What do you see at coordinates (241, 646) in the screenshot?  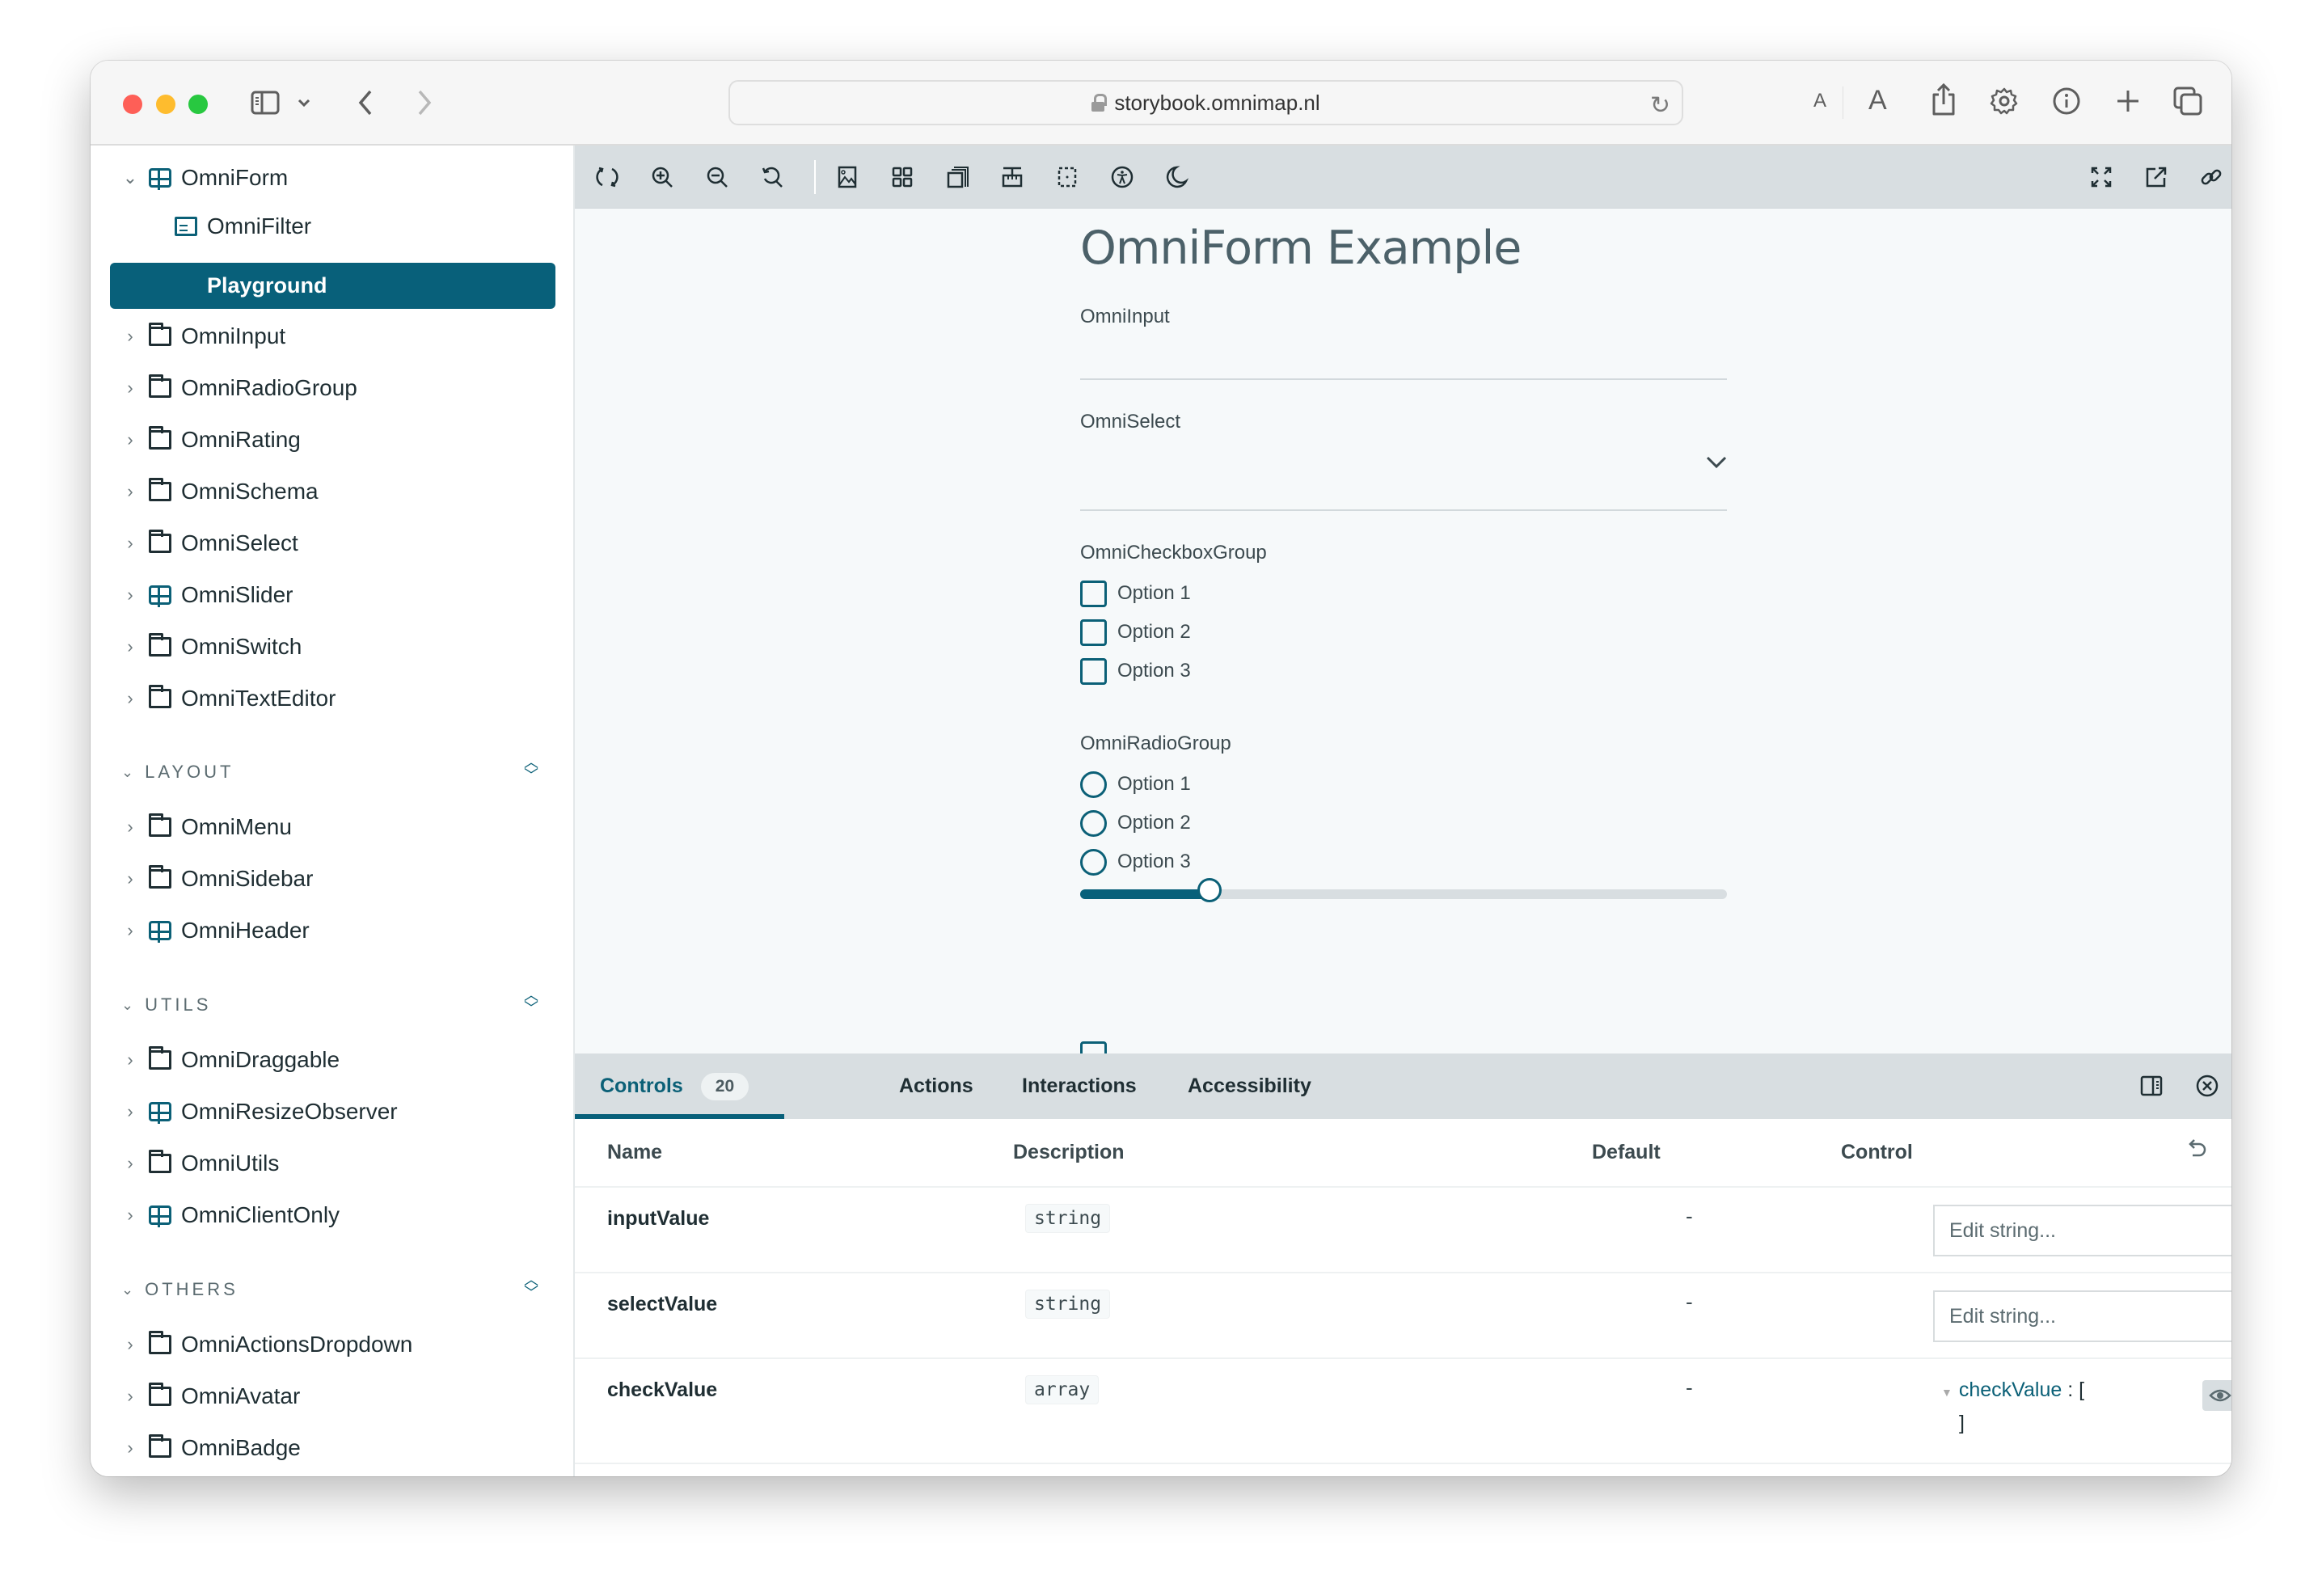 I see `sidebar-item-label: OmniSwitch` at bounding box center [241, 646].